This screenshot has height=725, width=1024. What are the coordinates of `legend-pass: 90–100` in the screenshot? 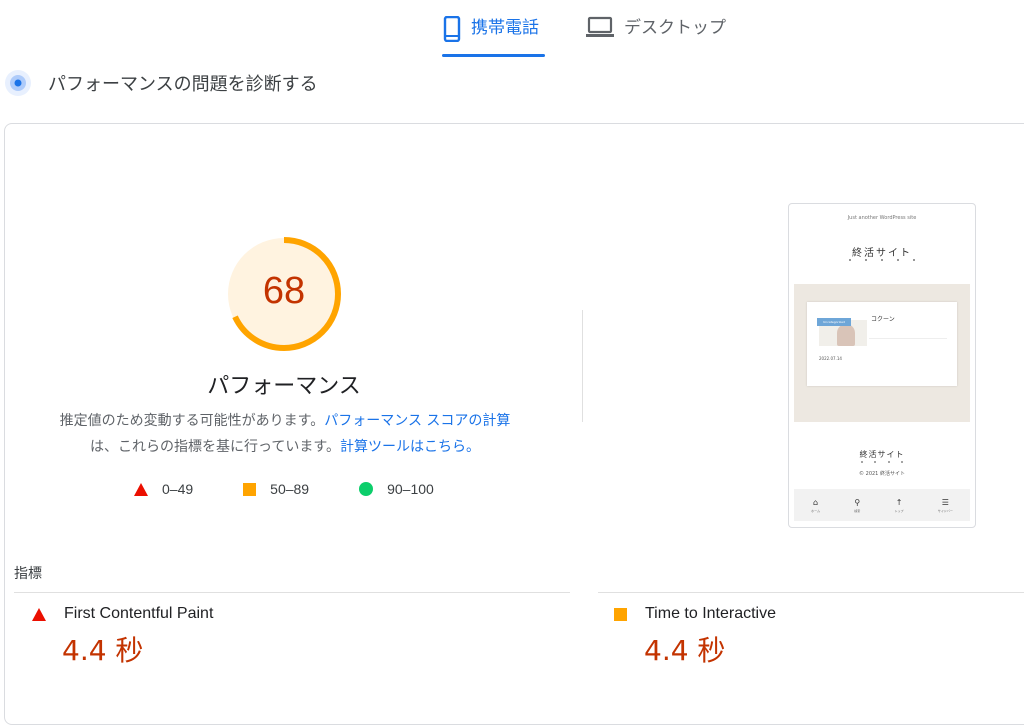 It's located at (396, 489).